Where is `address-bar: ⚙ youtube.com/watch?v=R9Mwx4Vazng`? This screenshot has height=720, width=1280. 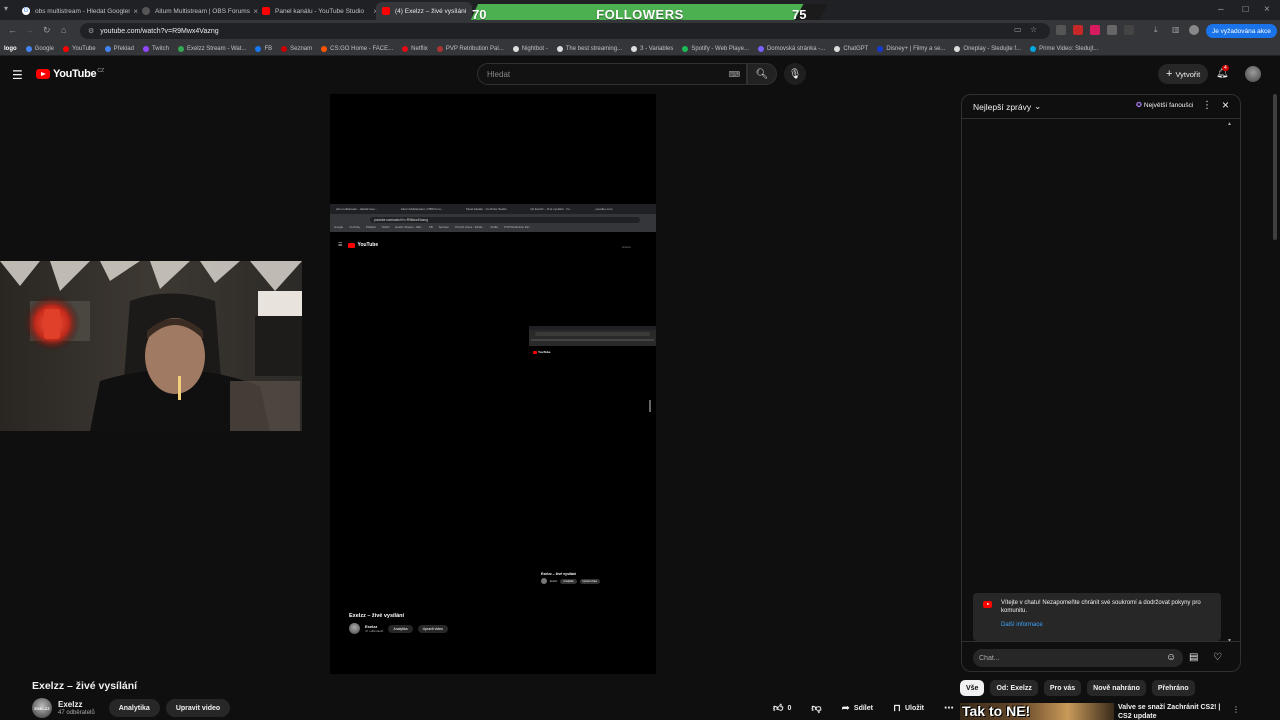
address-bar: ⚙ youtube.com/watch?v=R9Mwx4Vazng is located at coordinates (565, 31).